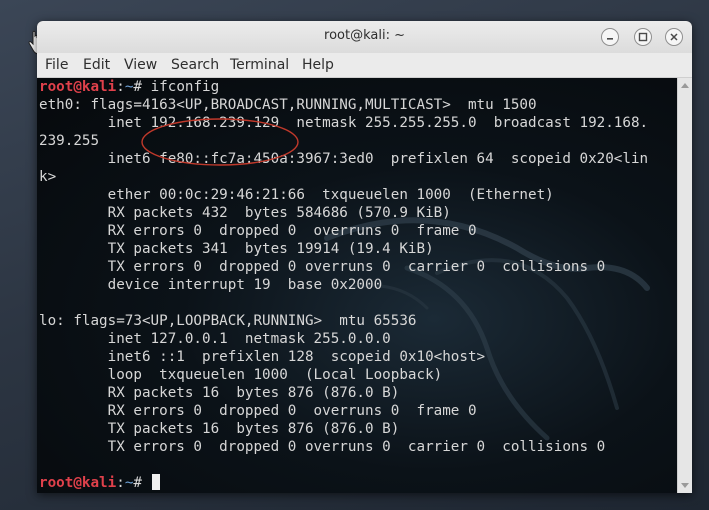 The width and height of the screenshot is (709, 510). What do you see at coordinates (56, 65) in the screenshot?
I see `menu-file: File` at bounding box center [56, 65].